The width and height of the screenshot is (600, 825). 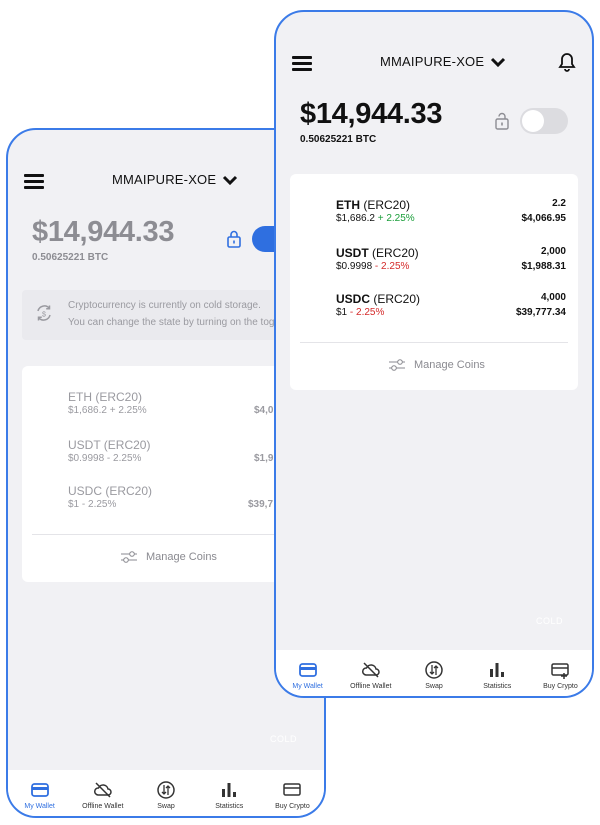 I want to click on coin-value: $39,777.34, so click(x=540, y=312).